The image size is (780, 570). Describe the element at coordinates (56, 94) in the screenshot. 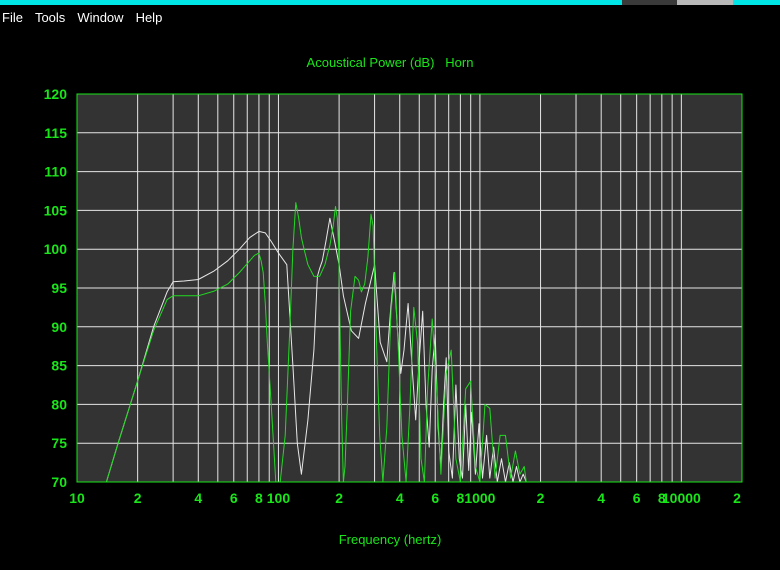

I see `y-tick-label: 120` at that location.